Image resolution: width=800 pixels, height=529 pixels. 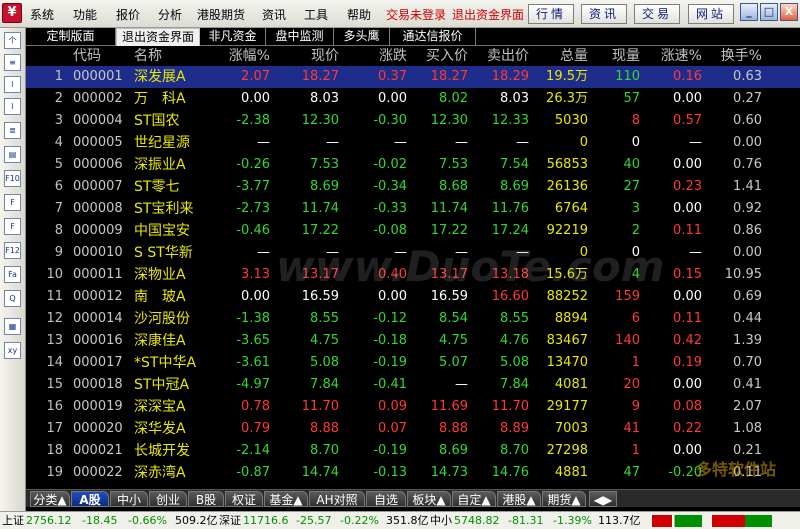 I want to click on change-pct-cell: -0.46, so click(x=253, y=230).